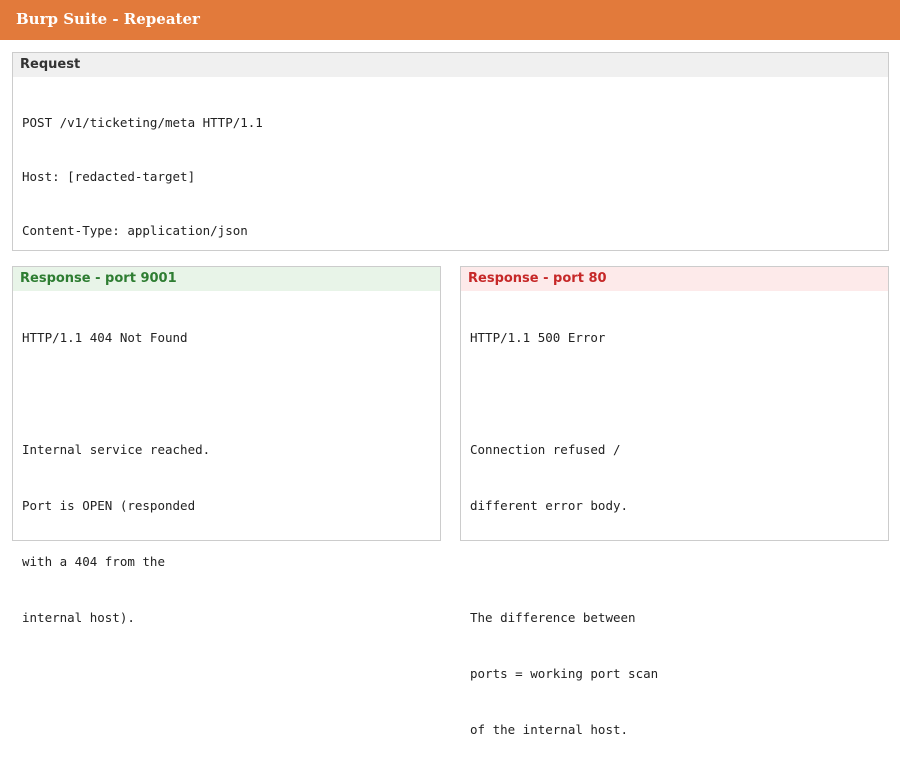  I want to click on window-title: Burp Suite - Repeater, so click(108, 19).